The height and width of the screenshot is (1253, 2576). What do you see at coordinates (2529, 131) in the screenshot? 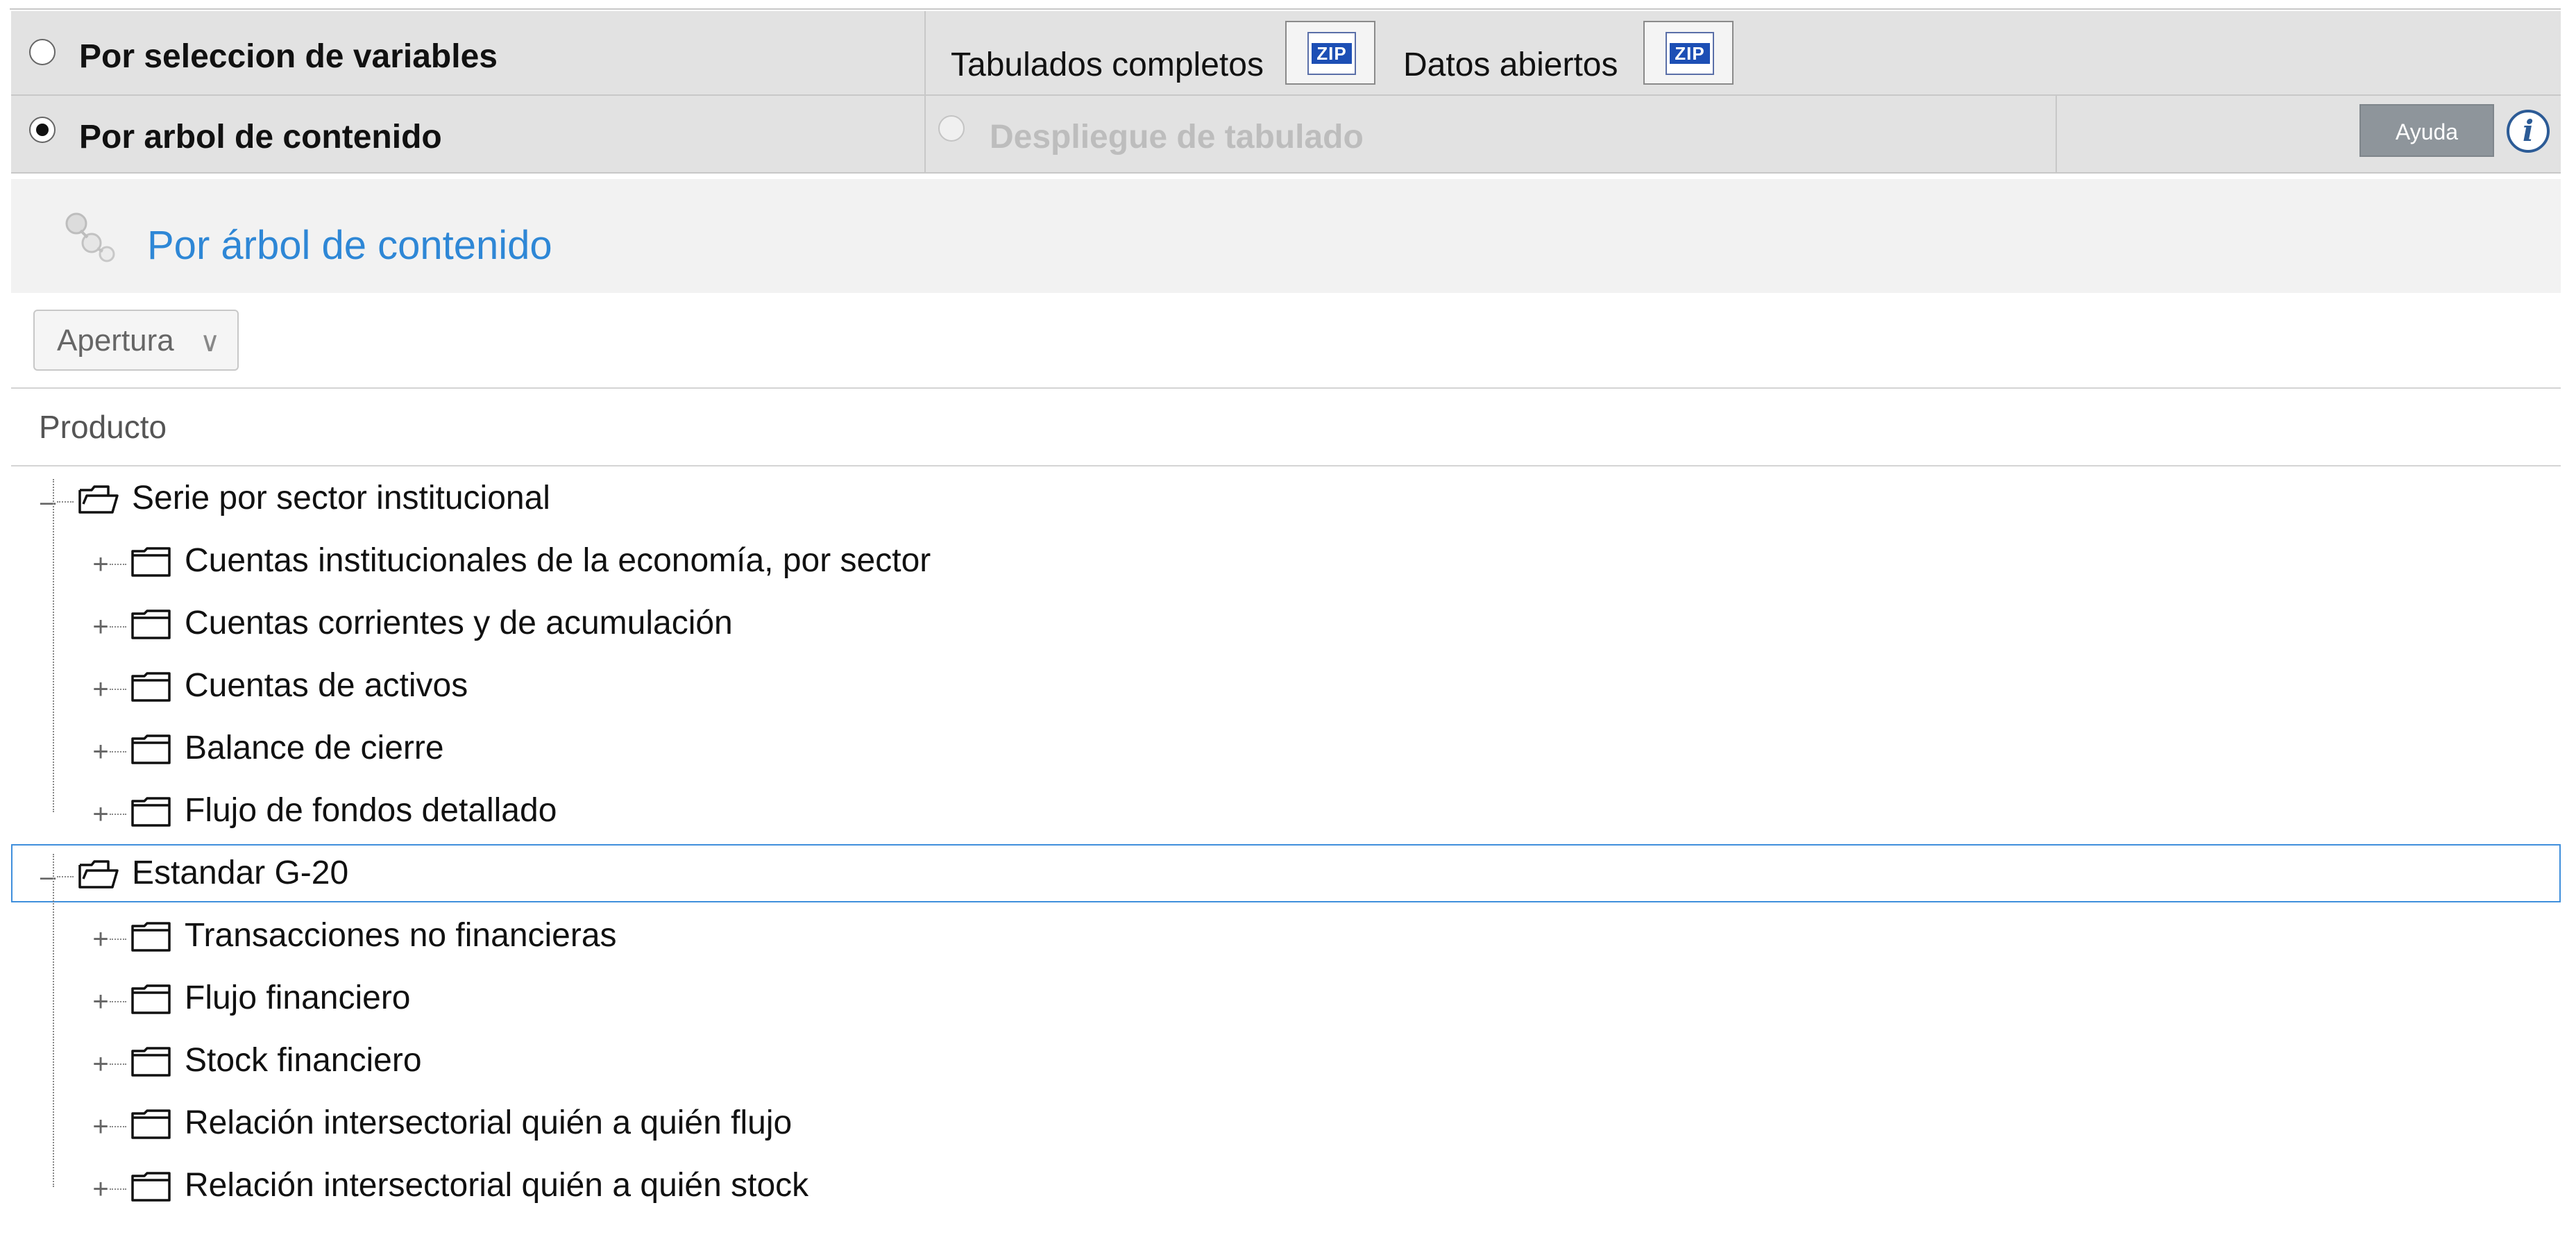
I see `info-icon: i` at bounding box center [2529, 131].